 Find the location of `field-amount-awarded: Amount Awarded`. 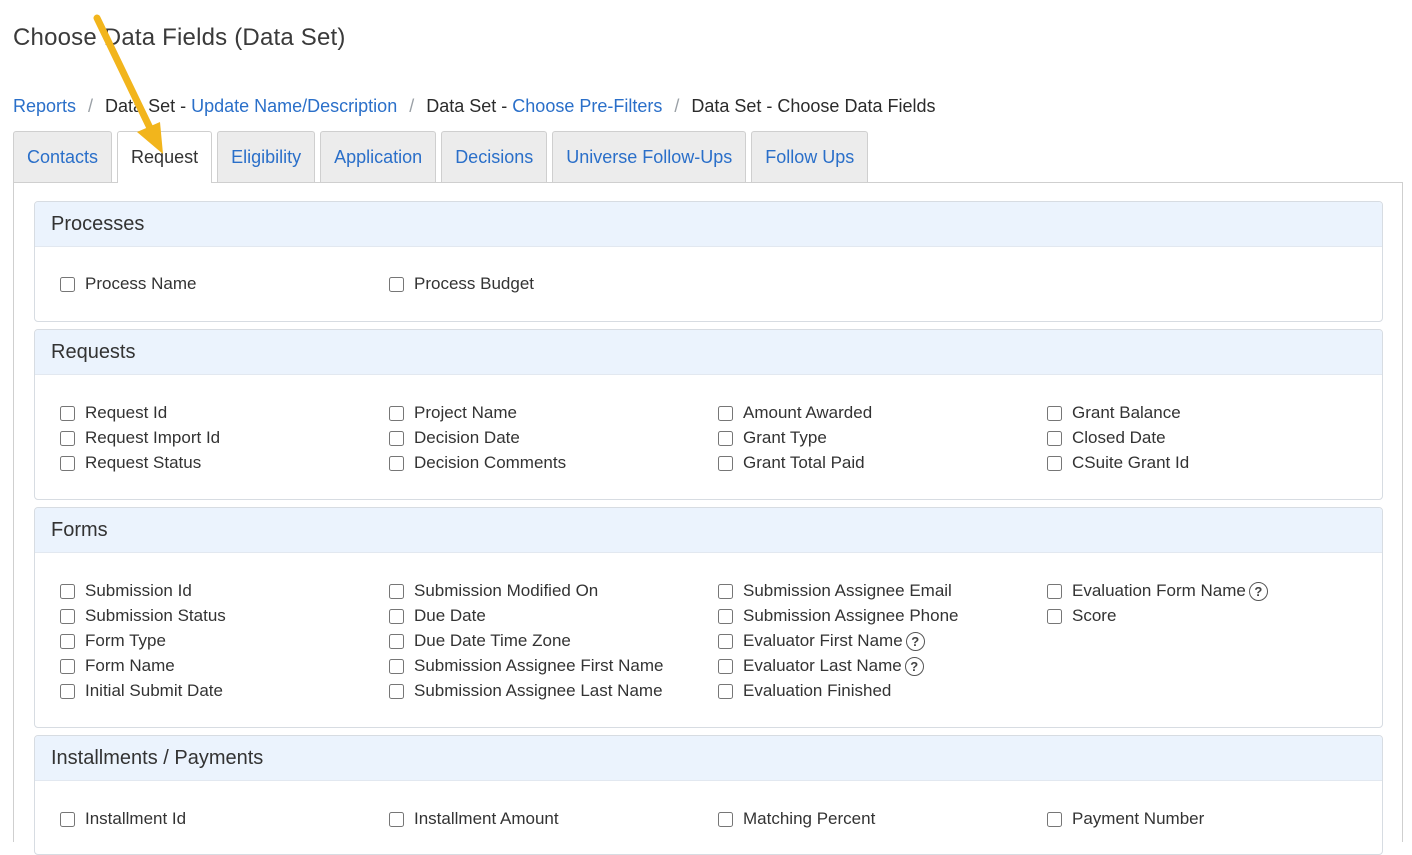

field-amount-awarded: Amount Awarded is located at coordinates (795, 413).